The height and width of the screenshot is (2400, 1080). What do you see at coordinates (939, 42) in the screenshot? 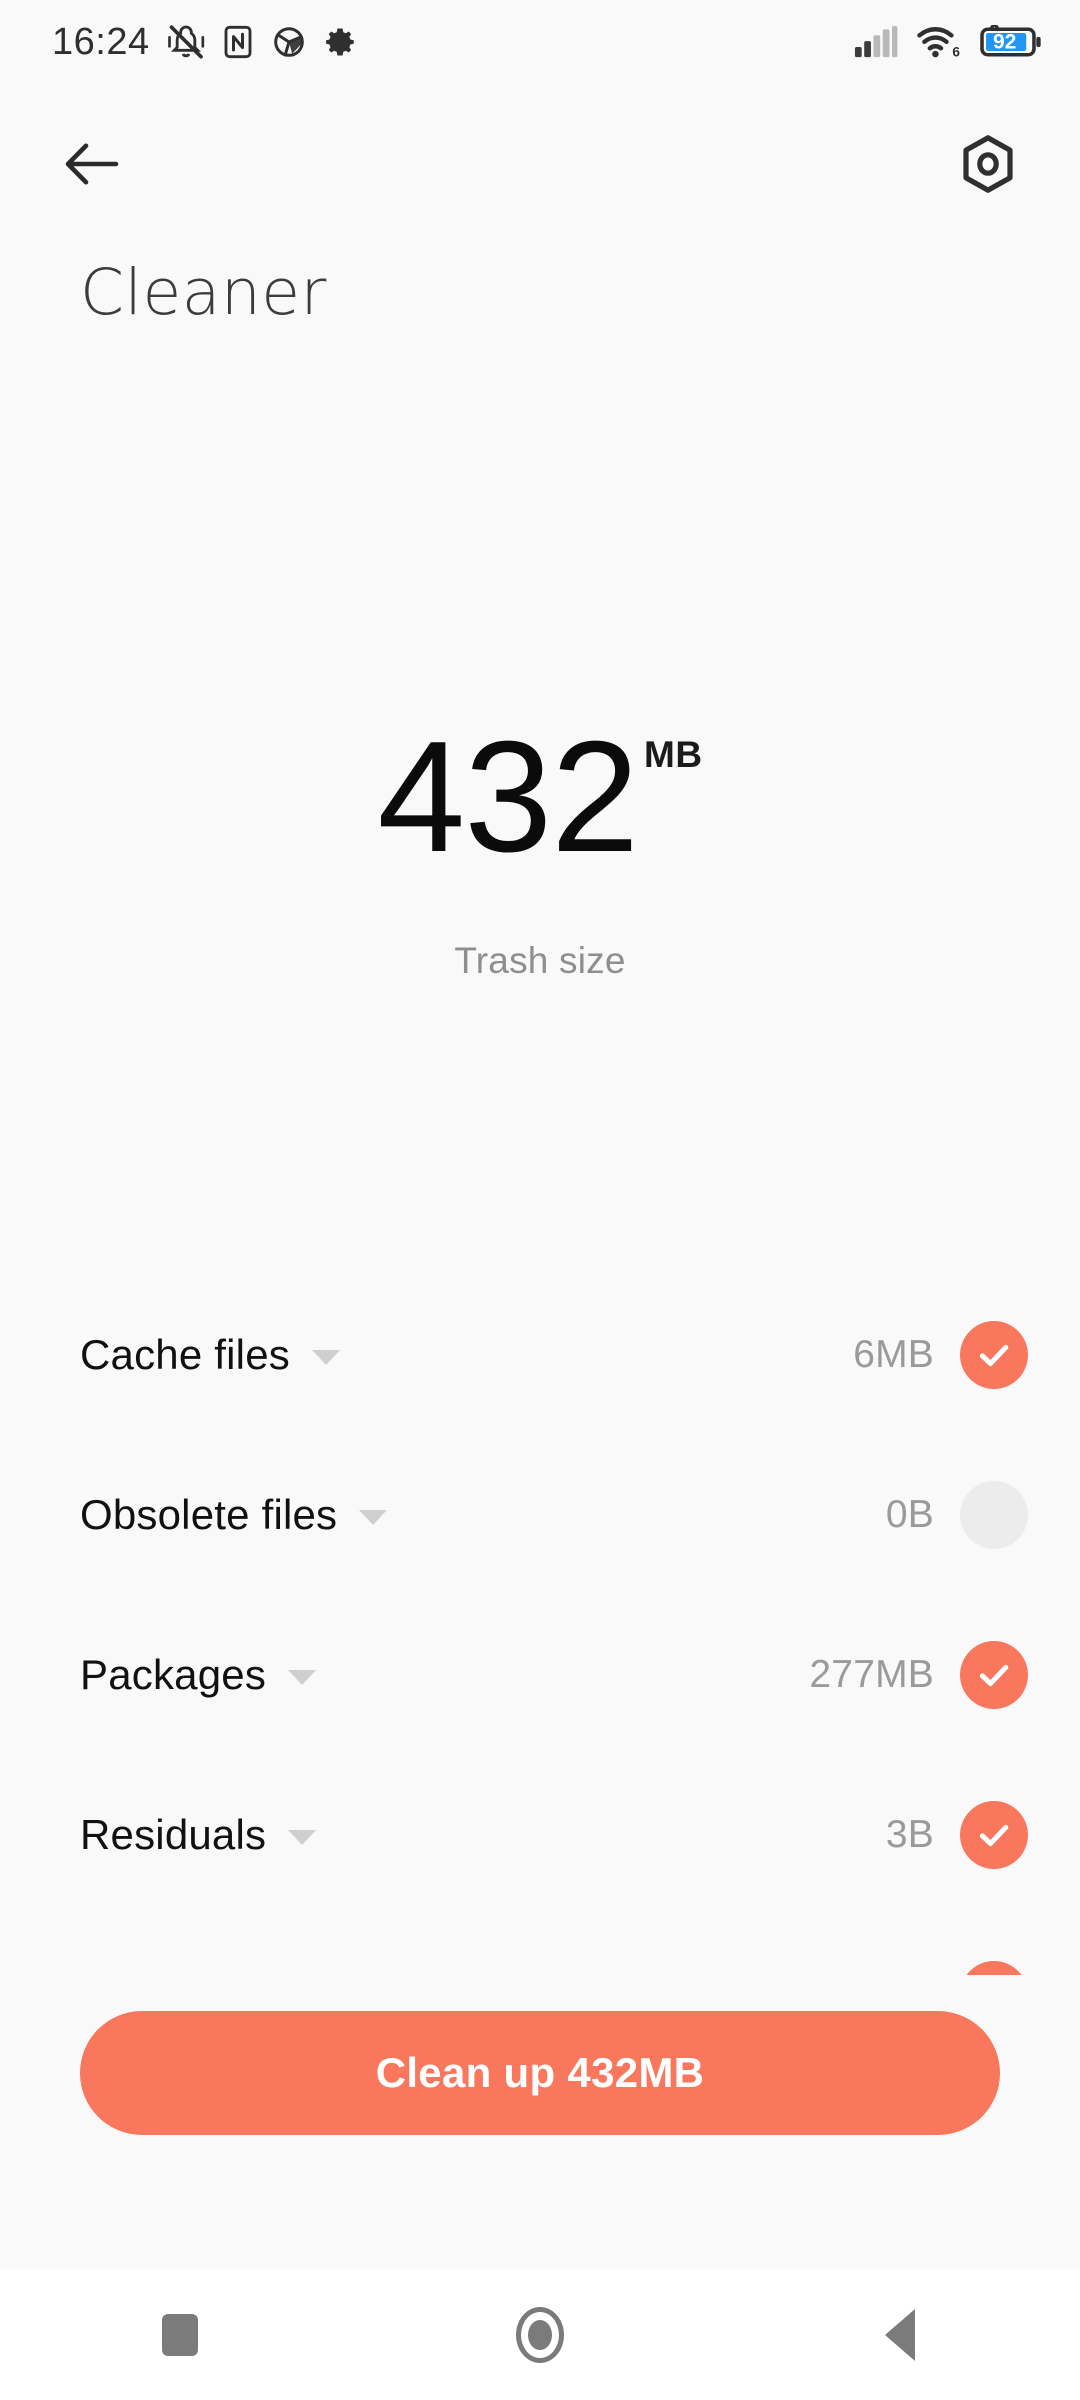
I see `wifi-icon: 6` at bounding box center [939, 42].